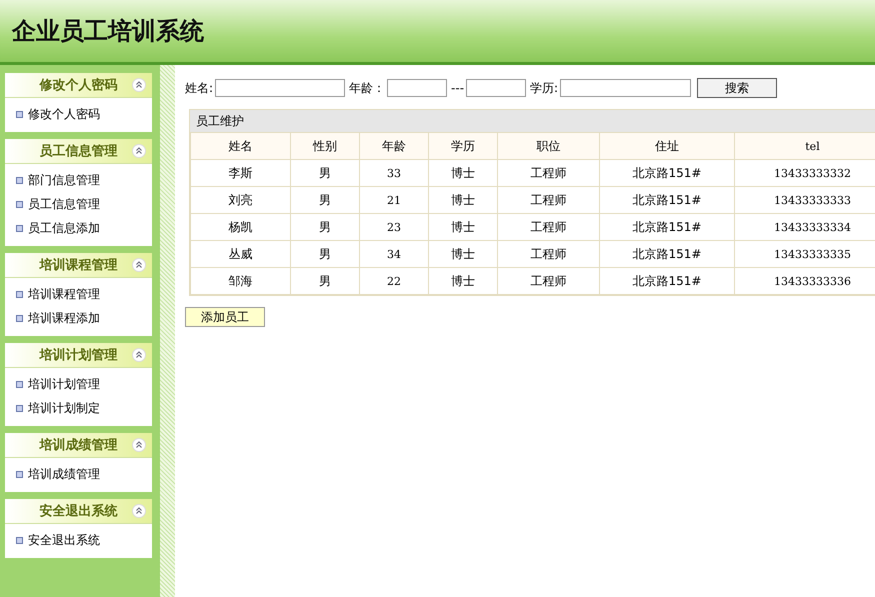 This screenshot has height=597, width=875. I want to click on menu-link: 修改个人密码, so click(64, 114).